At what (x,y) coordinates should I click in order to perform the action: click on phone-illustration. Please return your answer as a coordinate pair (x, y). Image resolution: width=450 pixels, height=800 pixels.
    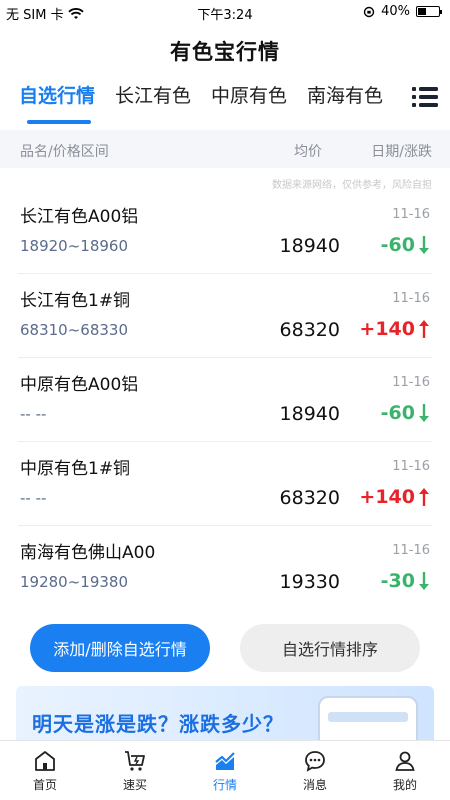
    Looking at the image, I should click on (368, 721).